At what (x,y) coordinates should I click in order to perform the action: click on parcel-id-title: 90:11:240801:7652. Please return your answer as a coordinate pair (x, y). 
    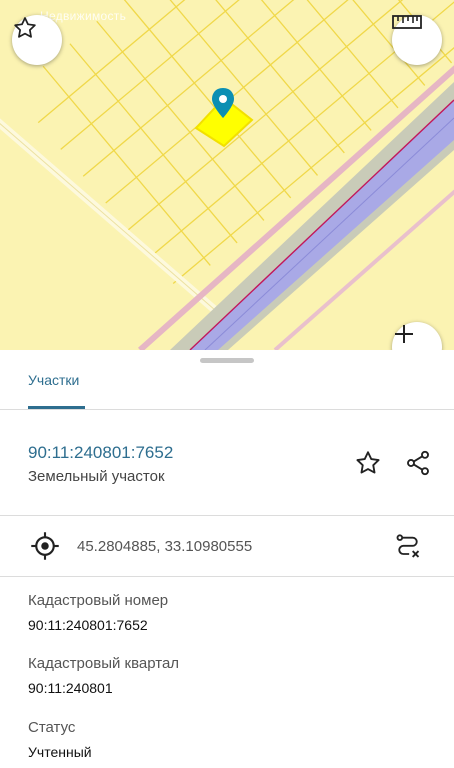
    Looking at the image, I should click on (100, 453).